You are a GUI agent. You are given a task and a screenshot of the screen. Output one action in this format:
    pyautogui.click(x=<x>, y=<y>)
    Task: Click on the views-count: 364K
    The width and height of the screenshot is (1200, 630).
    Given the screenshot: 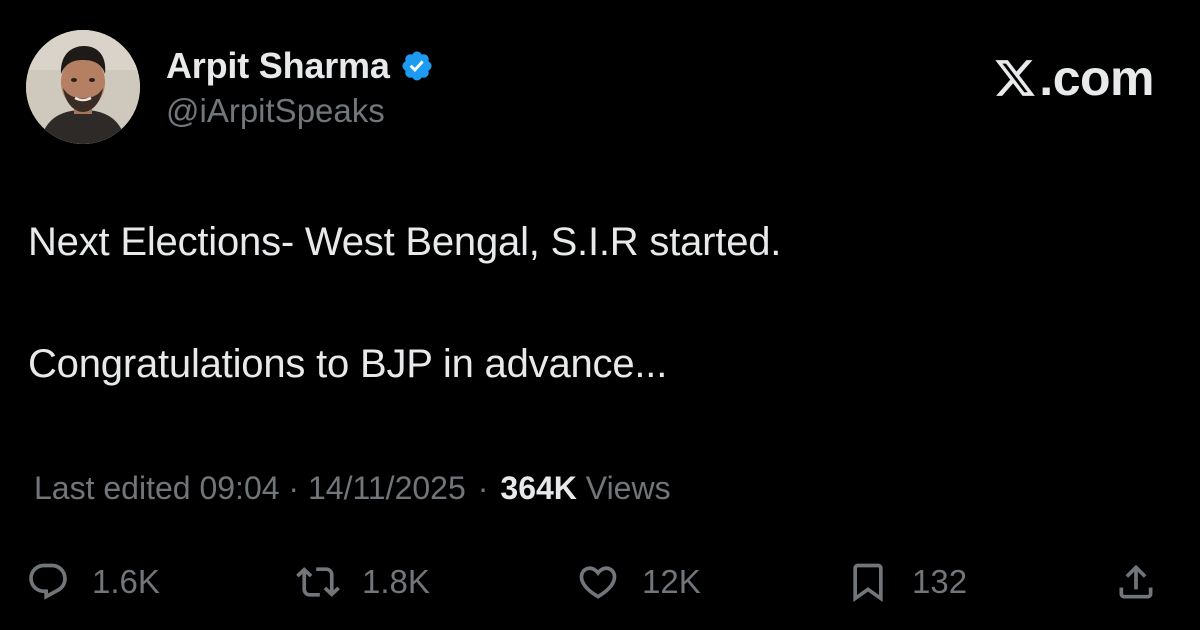 What is the action you would take?
    pyautogui.click(x=538, y=488)
    